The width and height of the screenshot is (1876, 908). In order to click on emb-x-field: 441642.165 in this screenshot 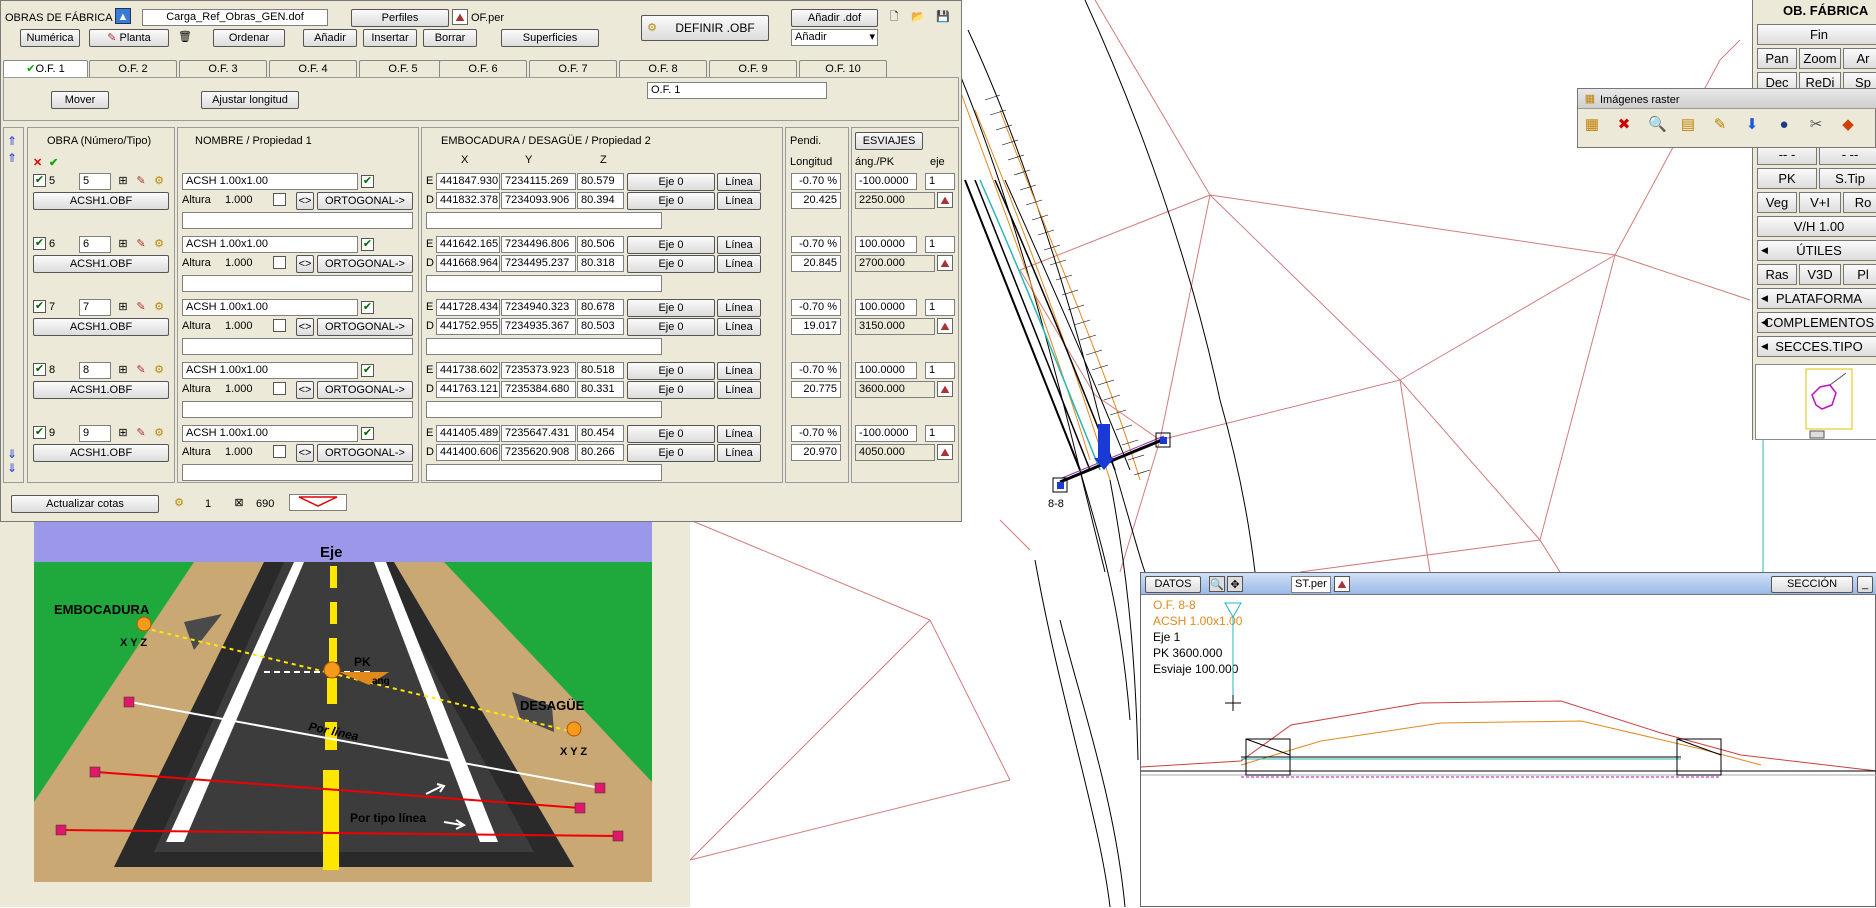, I will do `click(468, 244)`.